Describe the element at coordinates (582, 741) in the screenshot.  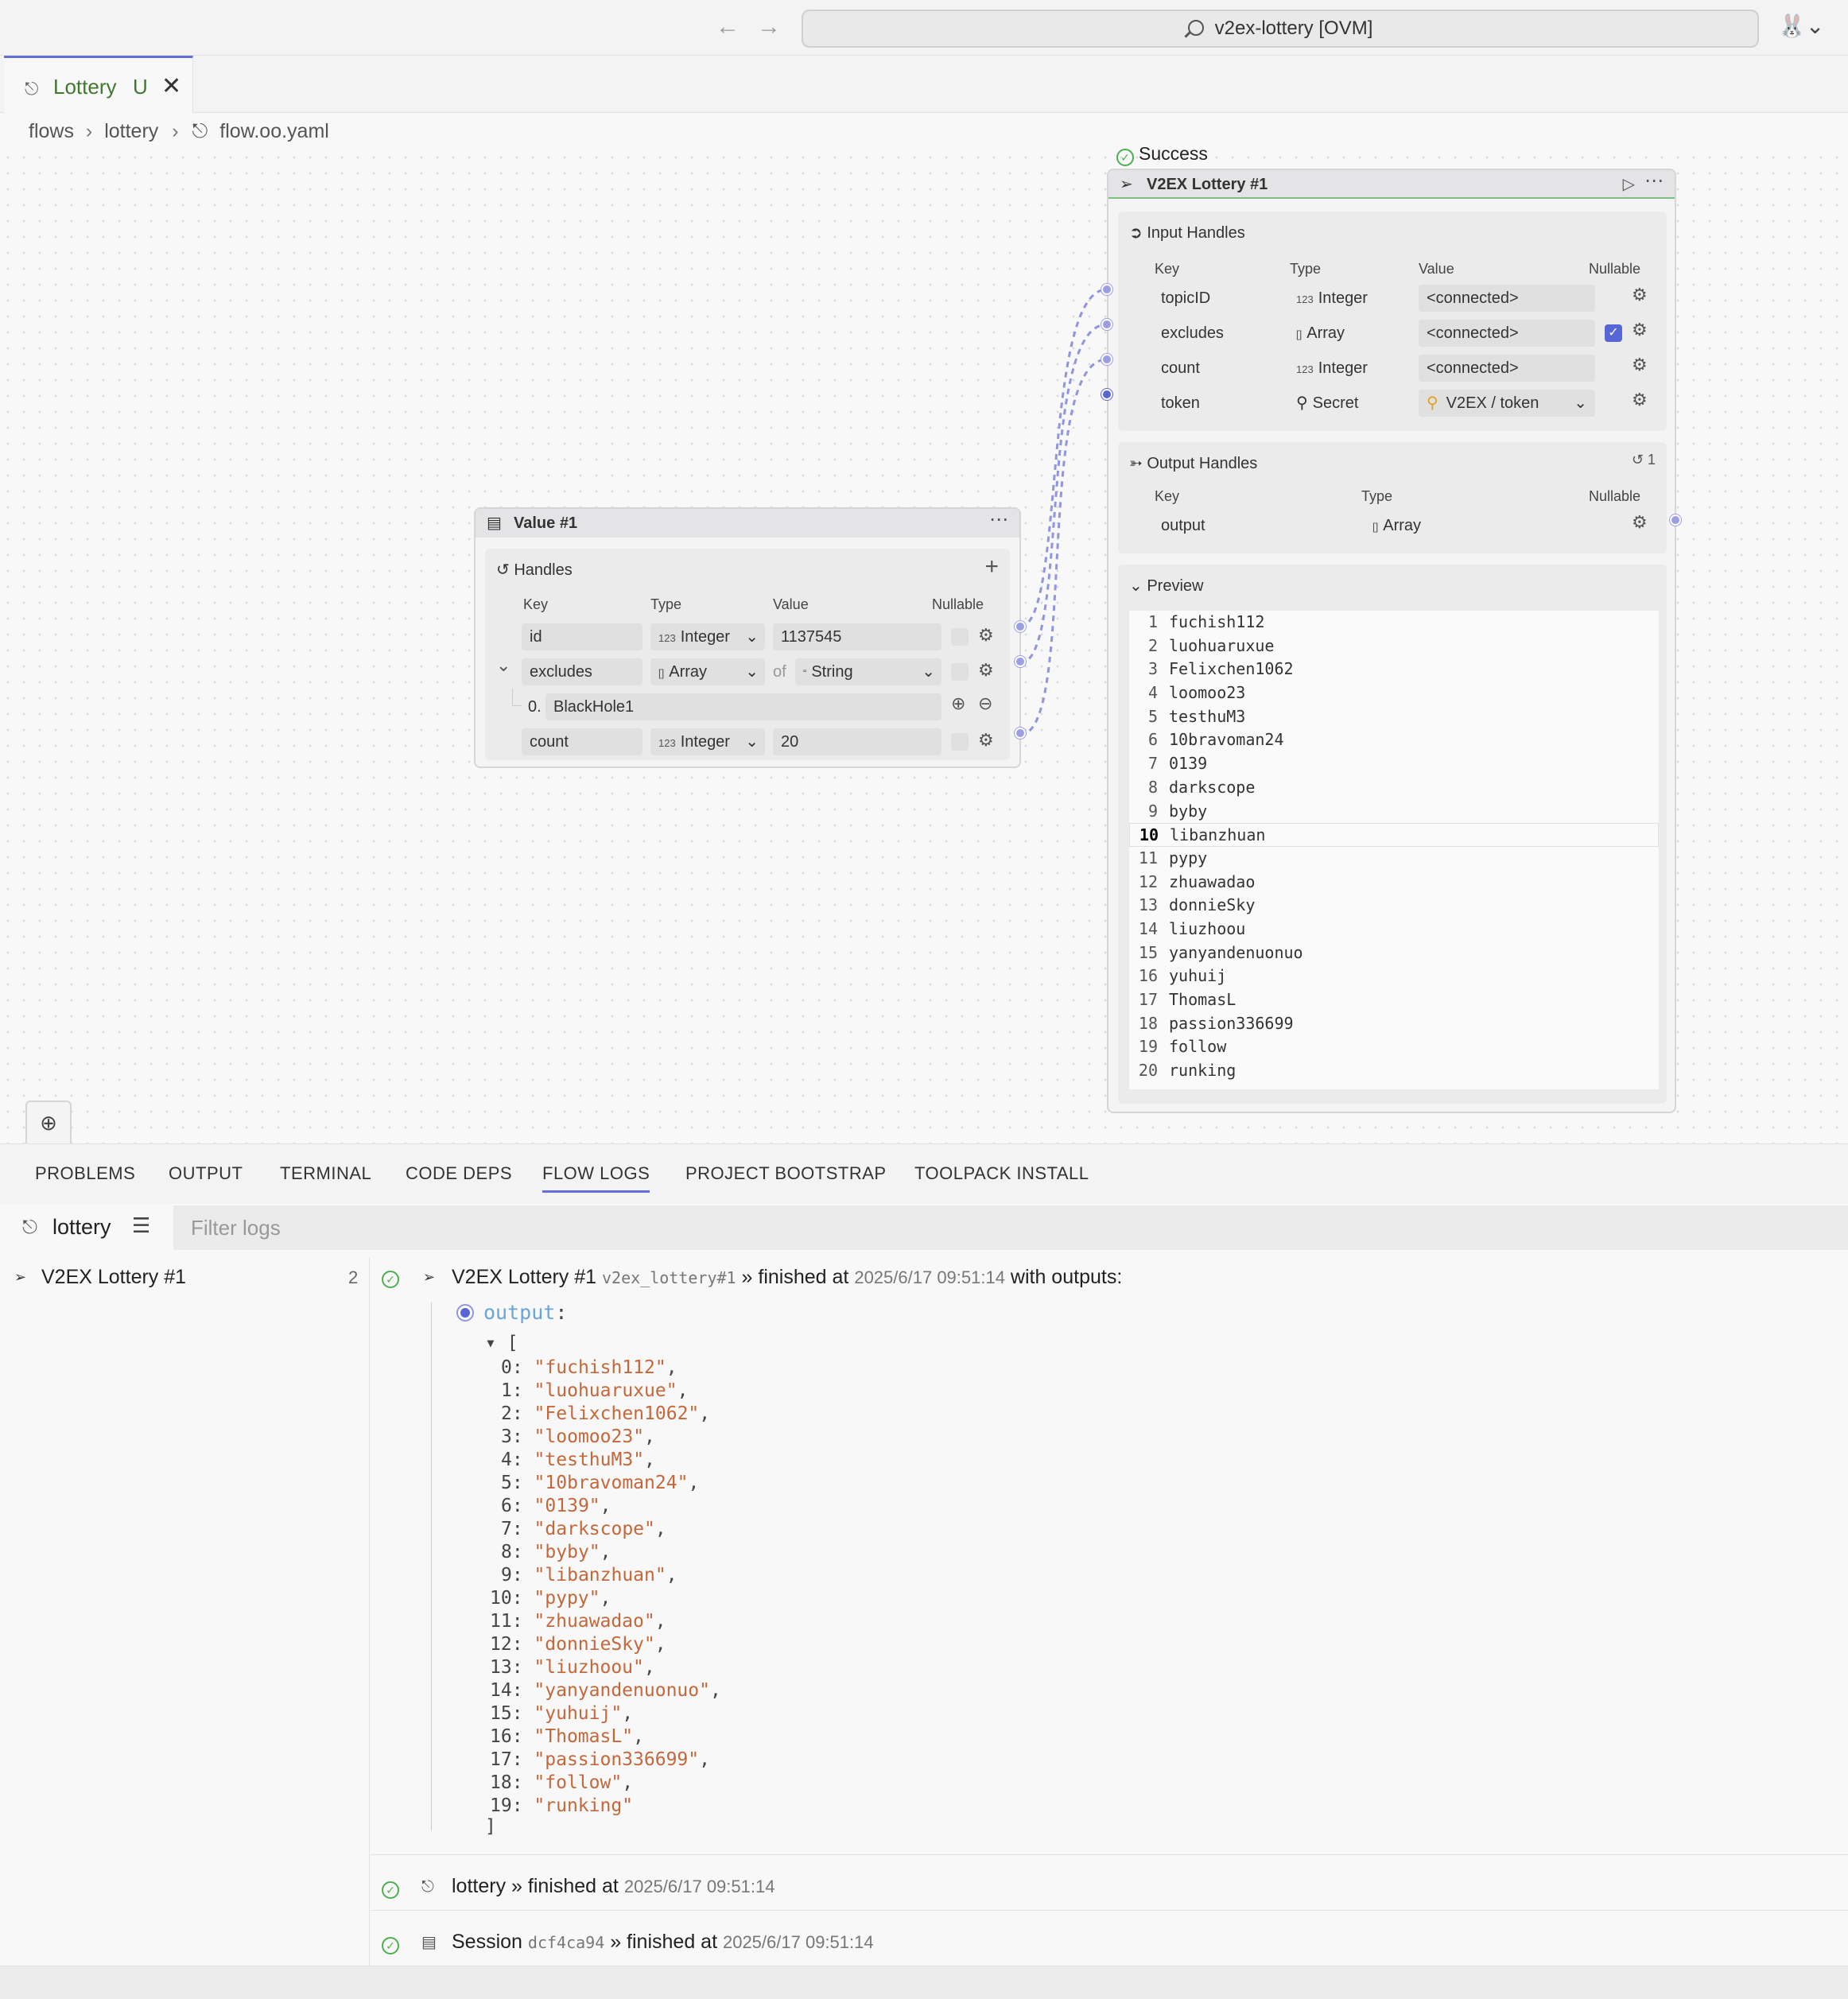
I see `key-field: count` at that location.